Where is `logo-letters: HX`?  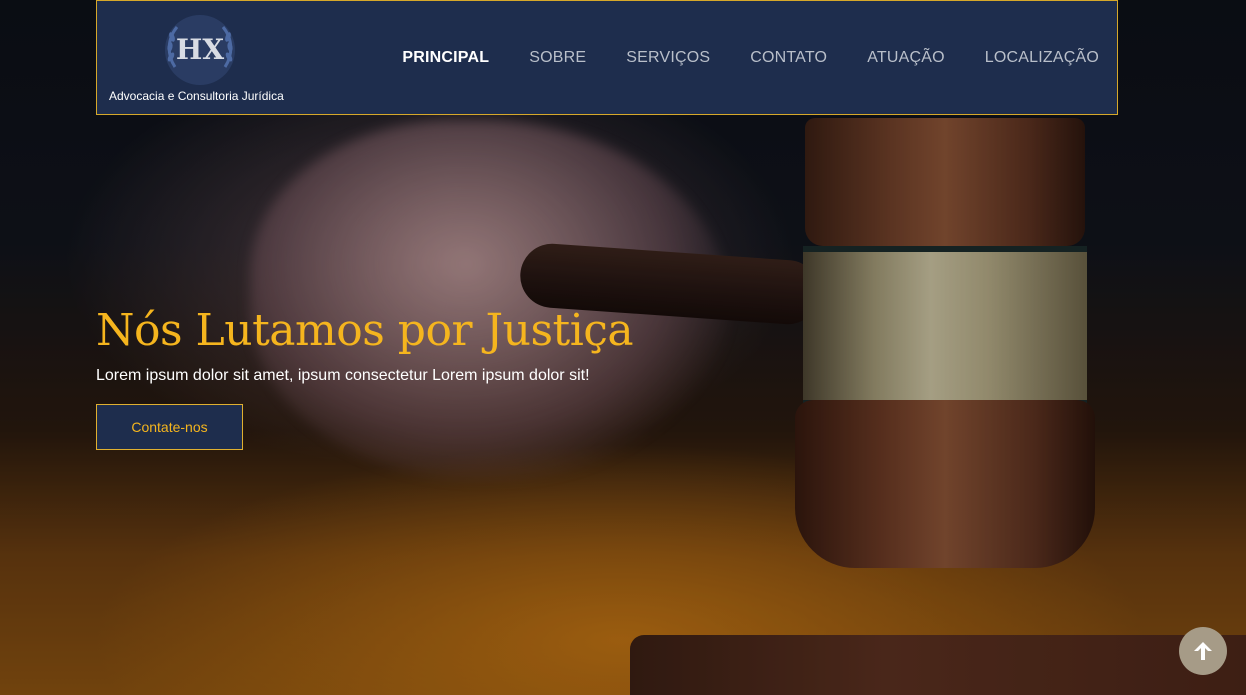
logo-letters: HX is located at coordinates (200, 49).